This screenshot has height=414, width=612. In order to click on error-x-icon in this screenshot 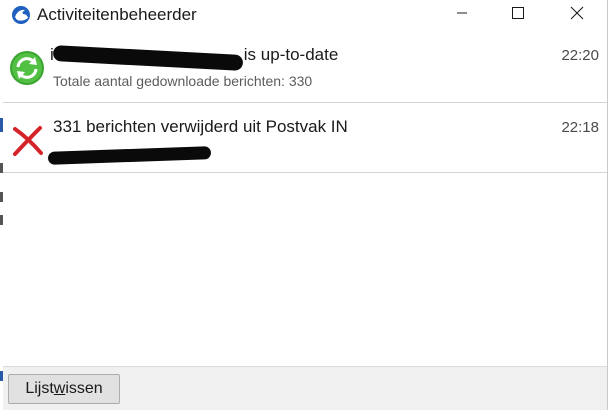, I will do `click(28, 140)`.